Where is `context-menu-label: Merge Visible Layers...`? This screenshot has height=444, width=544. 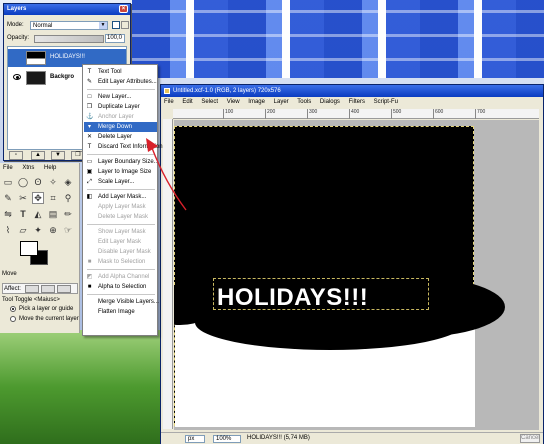
context-menu-label: Merge Visible Layers... is located at coordinates (128, 302).